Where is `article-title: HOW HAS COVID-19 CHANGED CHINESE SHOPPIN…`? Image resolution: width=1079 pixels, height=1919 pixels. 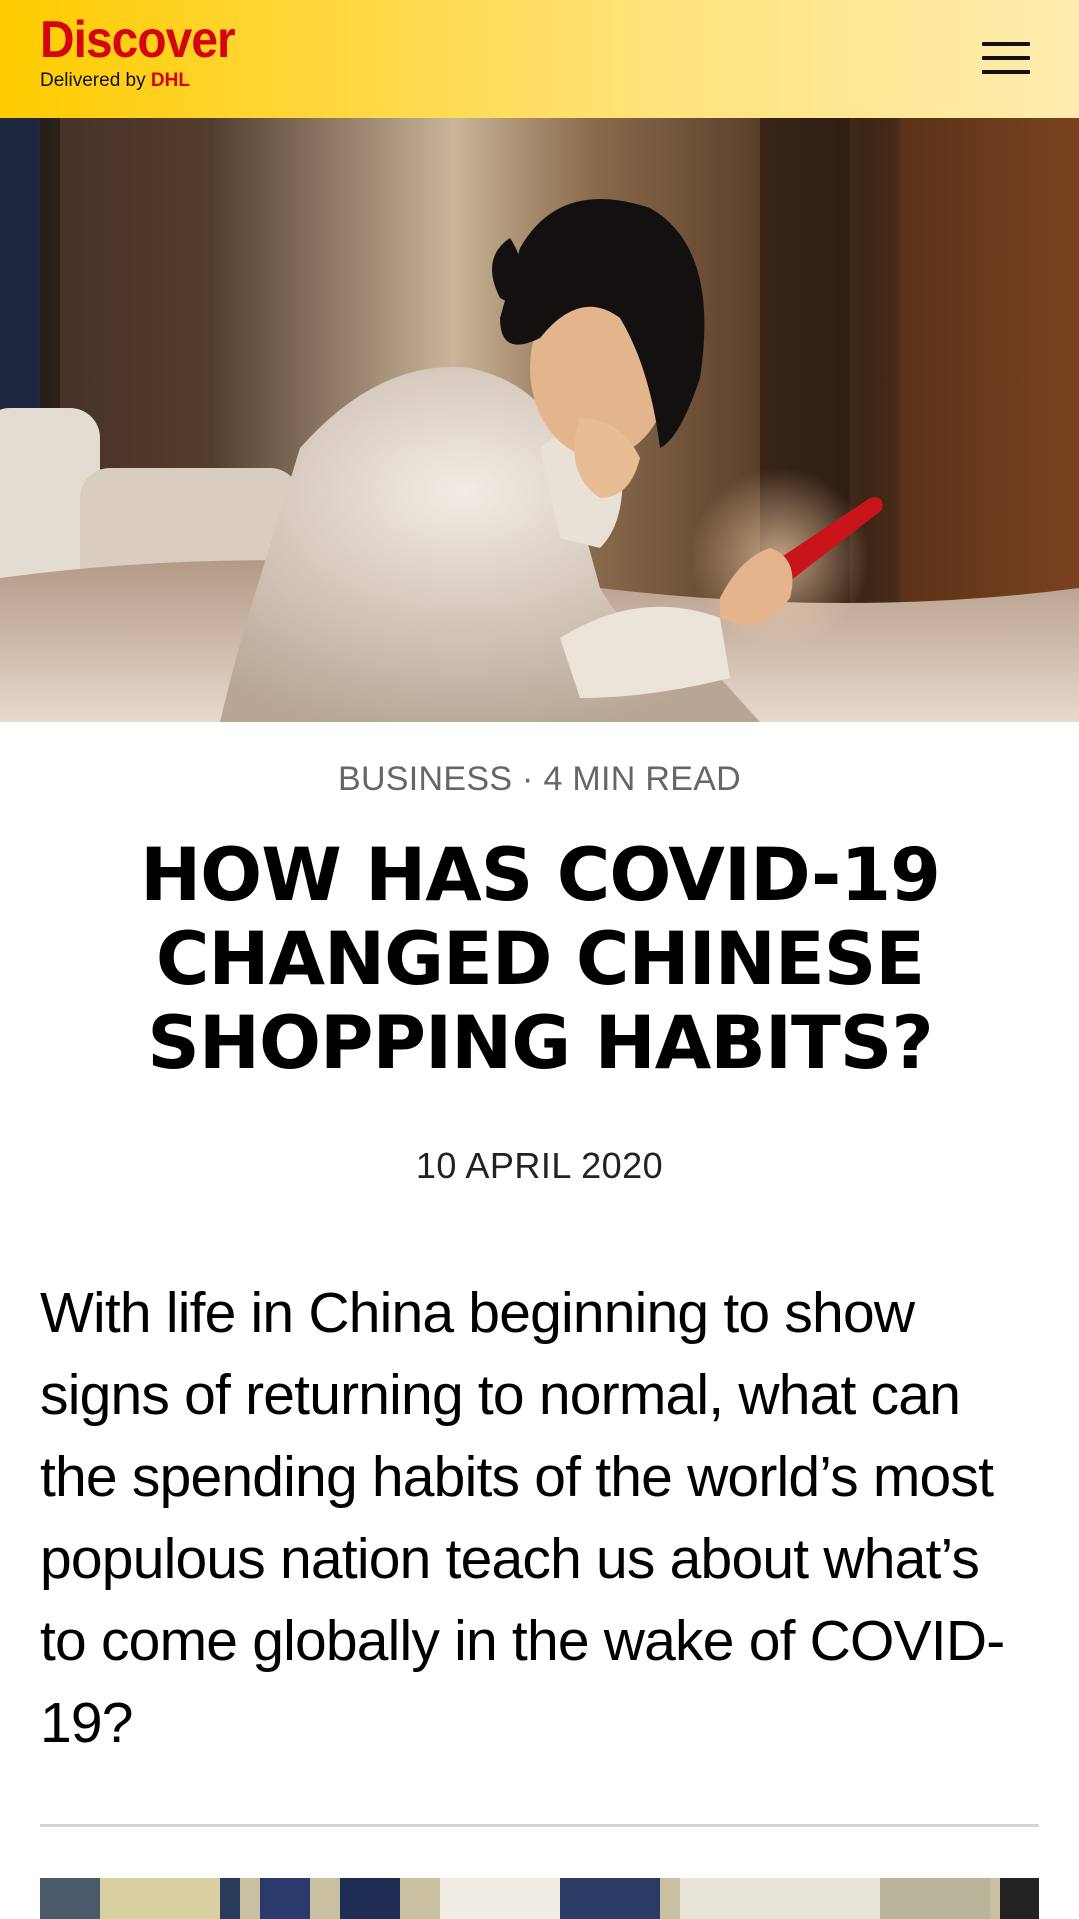
article-title: HOW HAS COVID-19 CHANGED CHINESE SHOPPIN… is located at coordinates (540, 959).